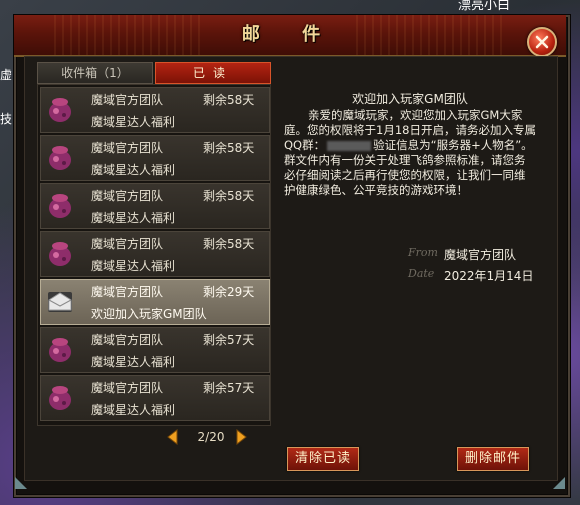  What do you see at coordinates (423, 252) in the screenshot?
I see `from-label: From` at bounding box center [423, 252].